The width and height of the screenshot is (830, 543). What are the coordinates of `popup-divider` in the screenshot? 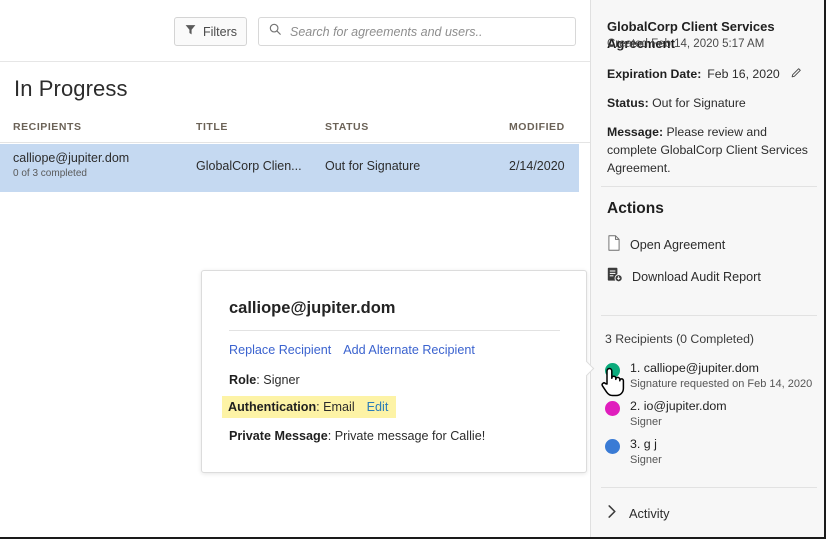 It's located at (394, 330).